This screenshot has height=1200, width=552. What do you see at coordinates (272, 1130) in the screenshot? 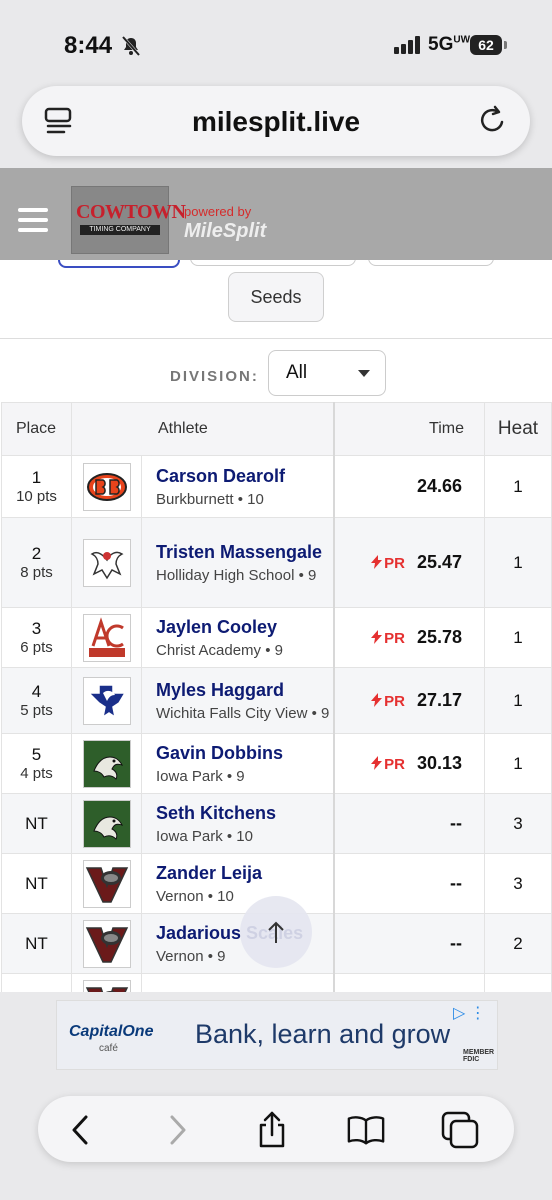
I see `share-icon` at bounding box center [272, 1130].